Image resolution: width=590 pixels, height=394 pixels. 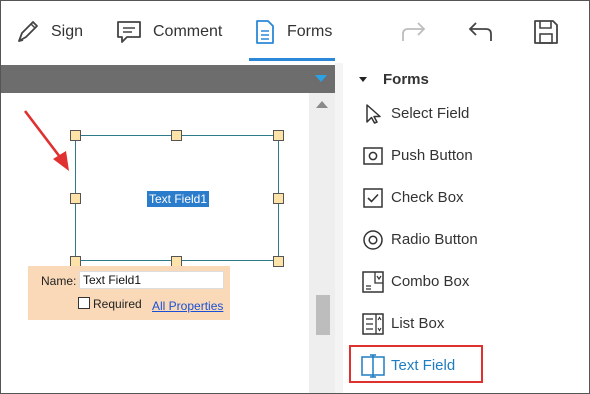 What do you see at coordinates (322, 243) in the screenshot?
I see `vertical-scrollbar` at bounding box center [322, 243].